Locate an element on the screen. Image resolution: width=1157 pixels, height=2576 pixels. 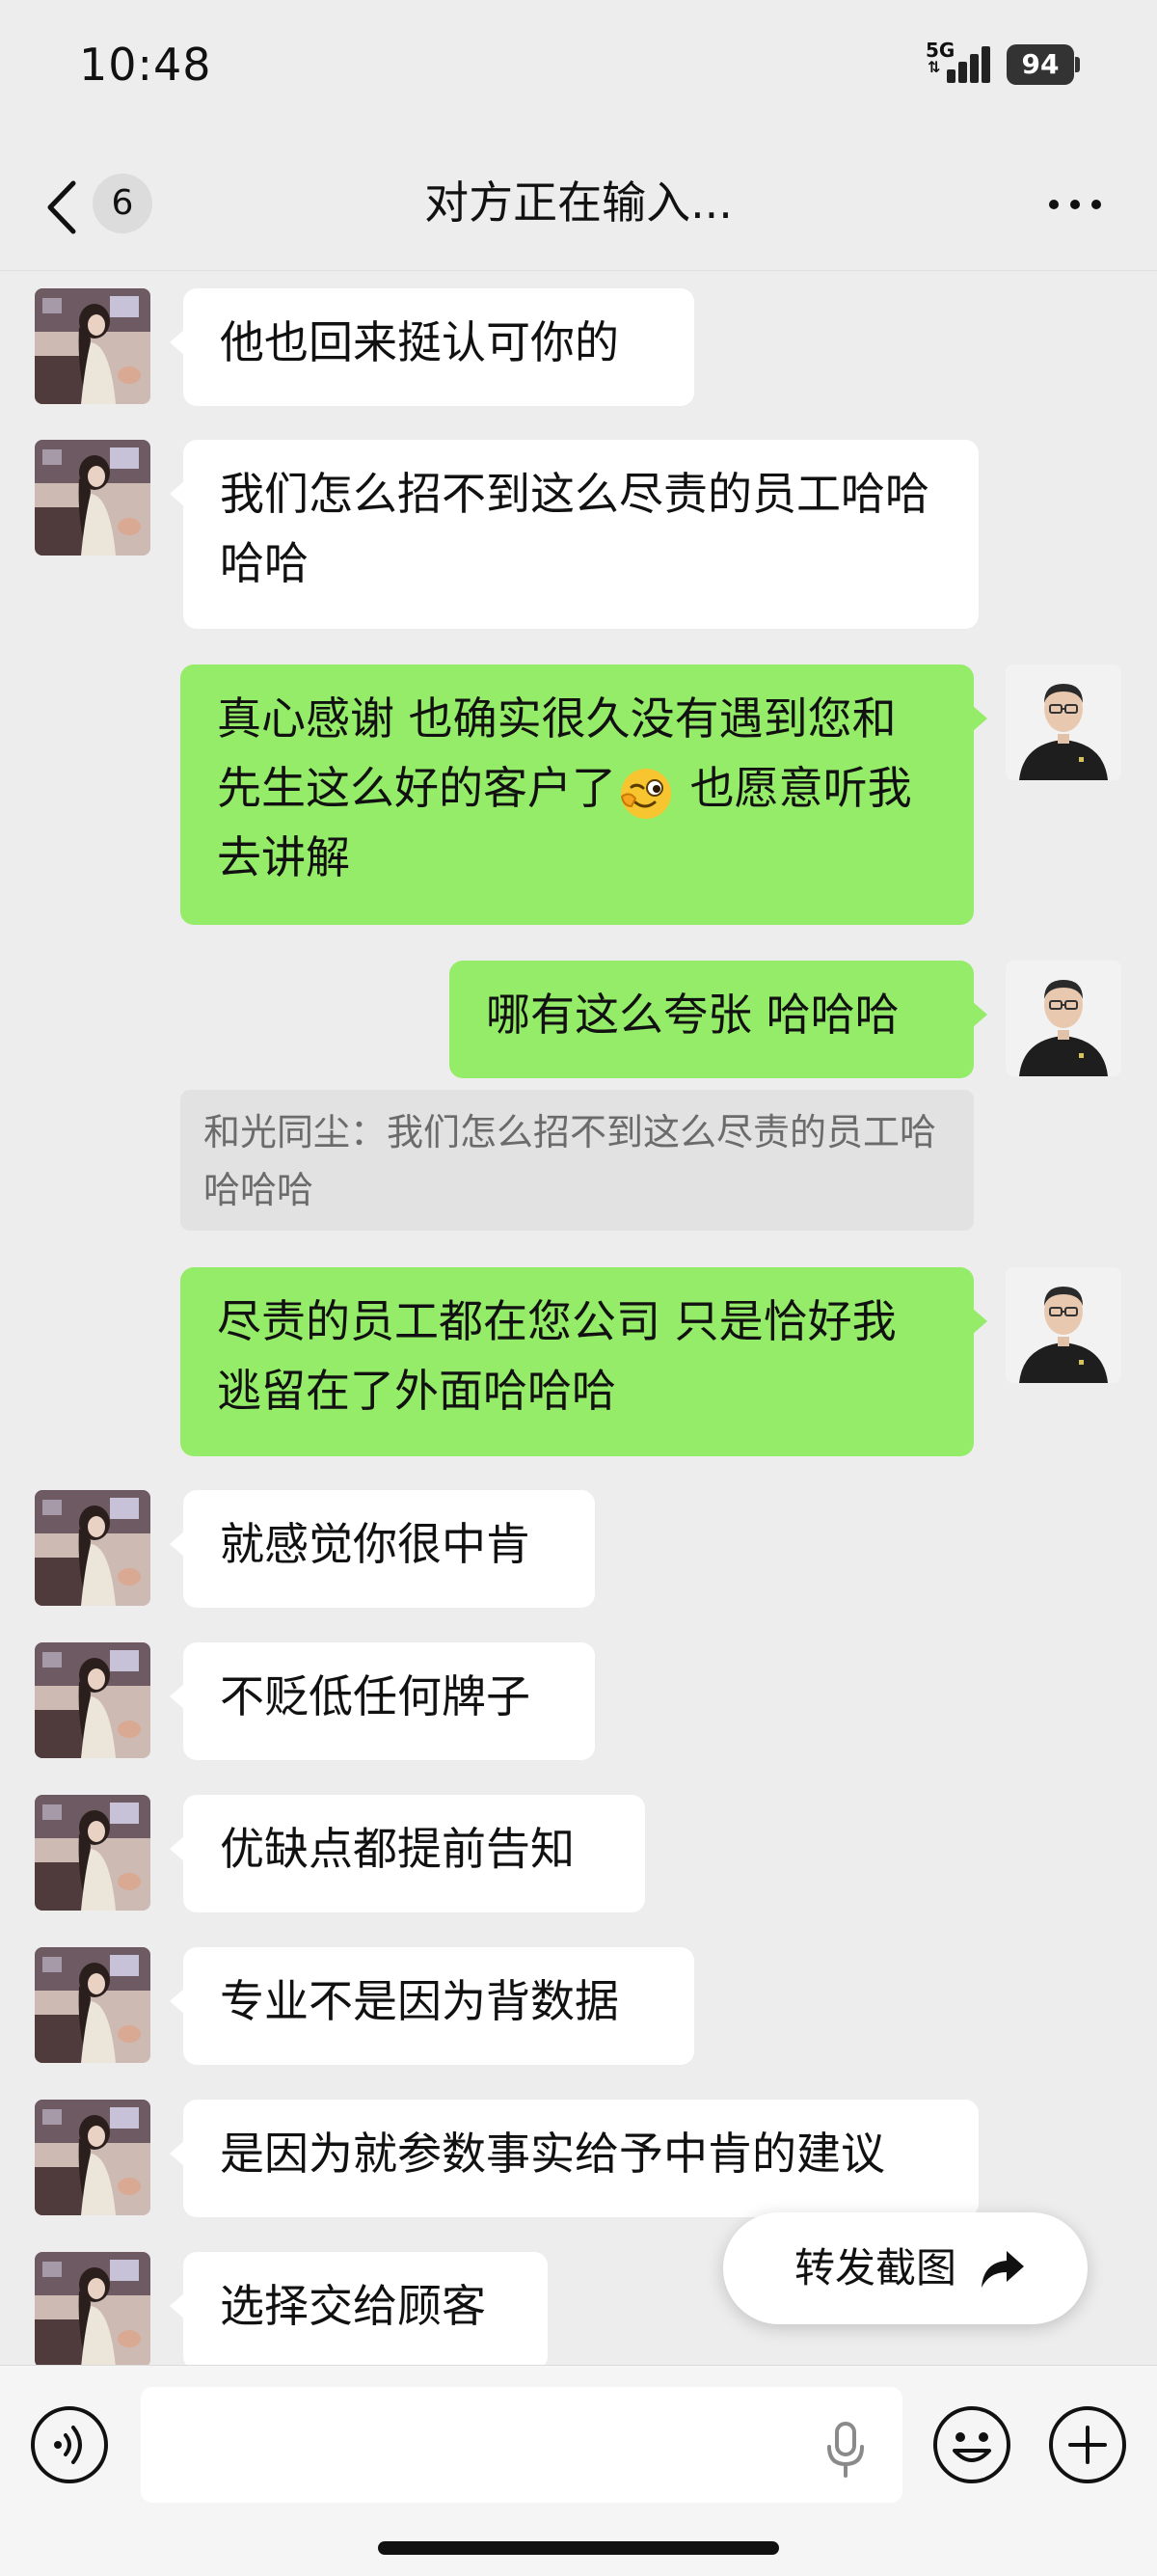
received-message-bubble: 我们怎么招不到这么尽责的员工哈哈哈哈 is located at coordinates (574, 534).